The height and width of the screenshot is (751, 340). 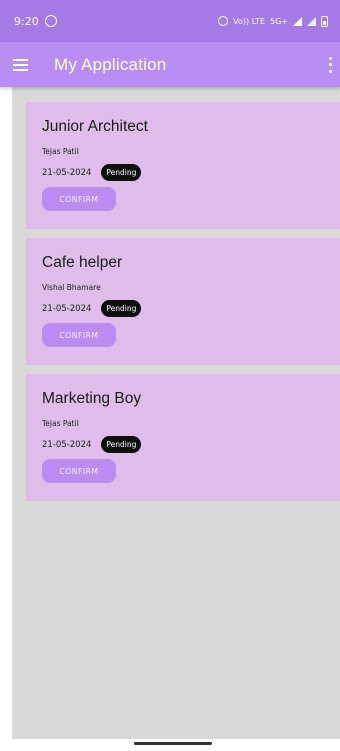 What do you see at coordinates (92, 398) in the screenshot?
I see `job-title: Marketing Boy` at bounding box center [92, 398].